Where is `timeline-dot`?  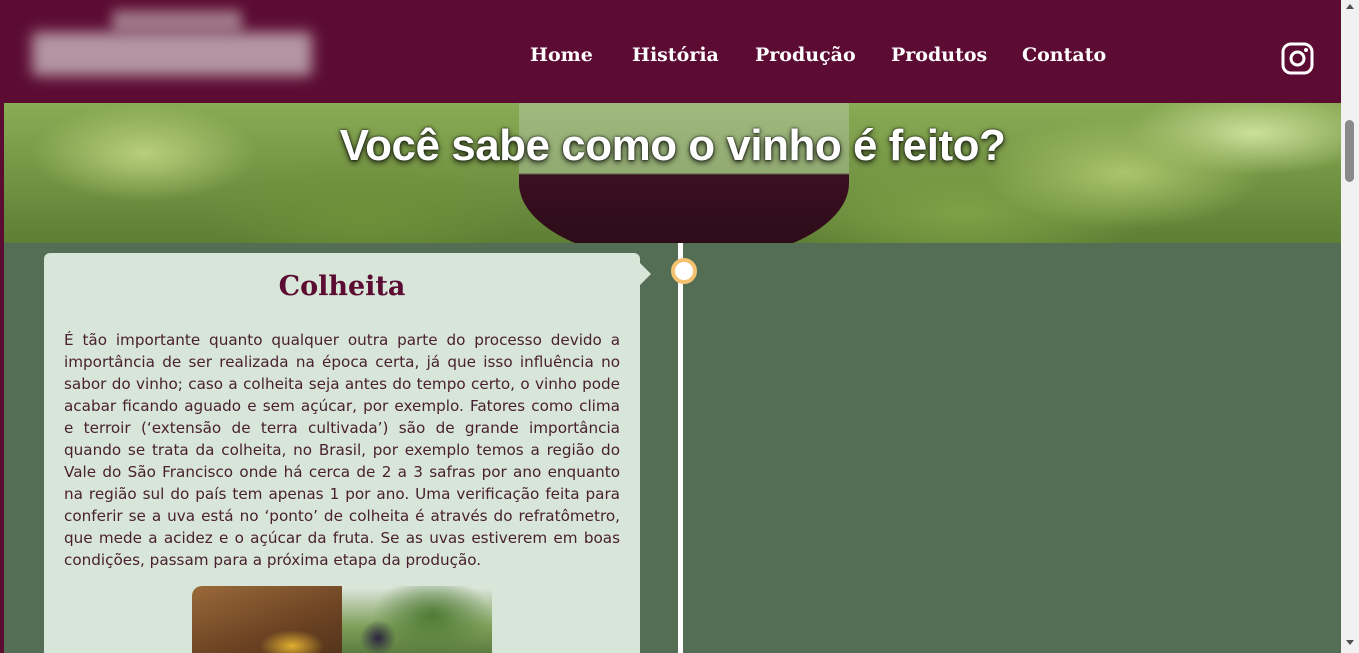 timeline-dot is located at coordinates (684, 271).